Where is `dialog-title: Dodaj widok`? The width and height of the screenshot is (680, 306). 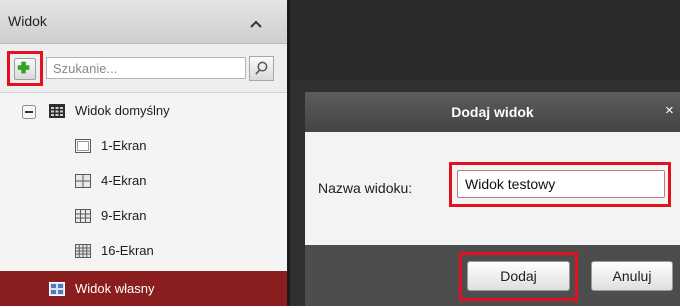
dialog-title: Dodaj widok is located at coordinates (492, 112).